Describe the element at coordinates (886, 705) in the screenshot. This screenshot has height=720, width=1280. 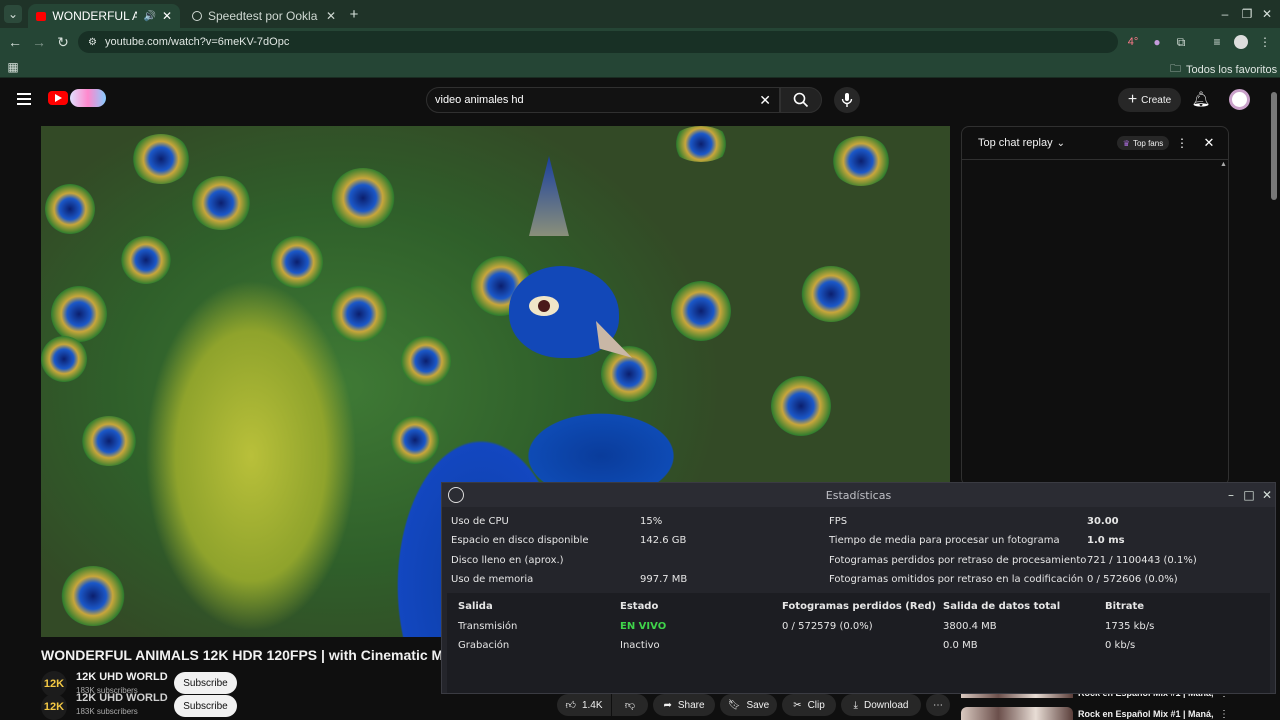
I see `download-label: Download` at that location.